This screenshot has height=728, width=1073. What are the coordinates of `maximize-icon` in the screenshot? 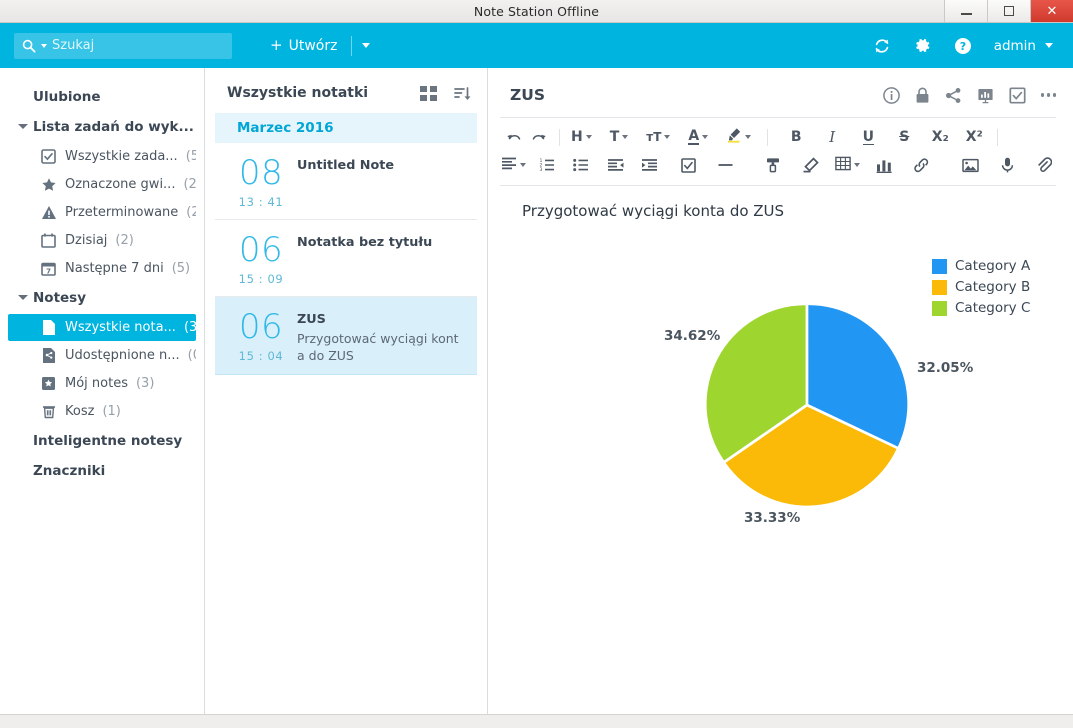 It's located at (1009, 11).